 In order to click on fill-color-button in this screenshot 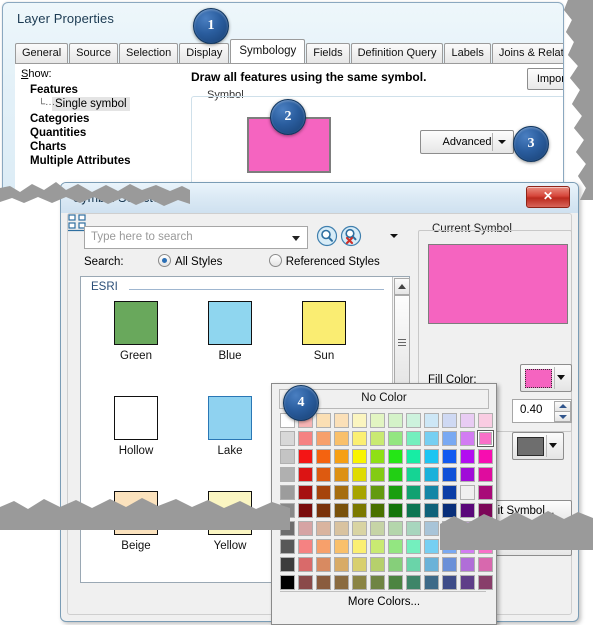, I will do `click(546, 378)`.